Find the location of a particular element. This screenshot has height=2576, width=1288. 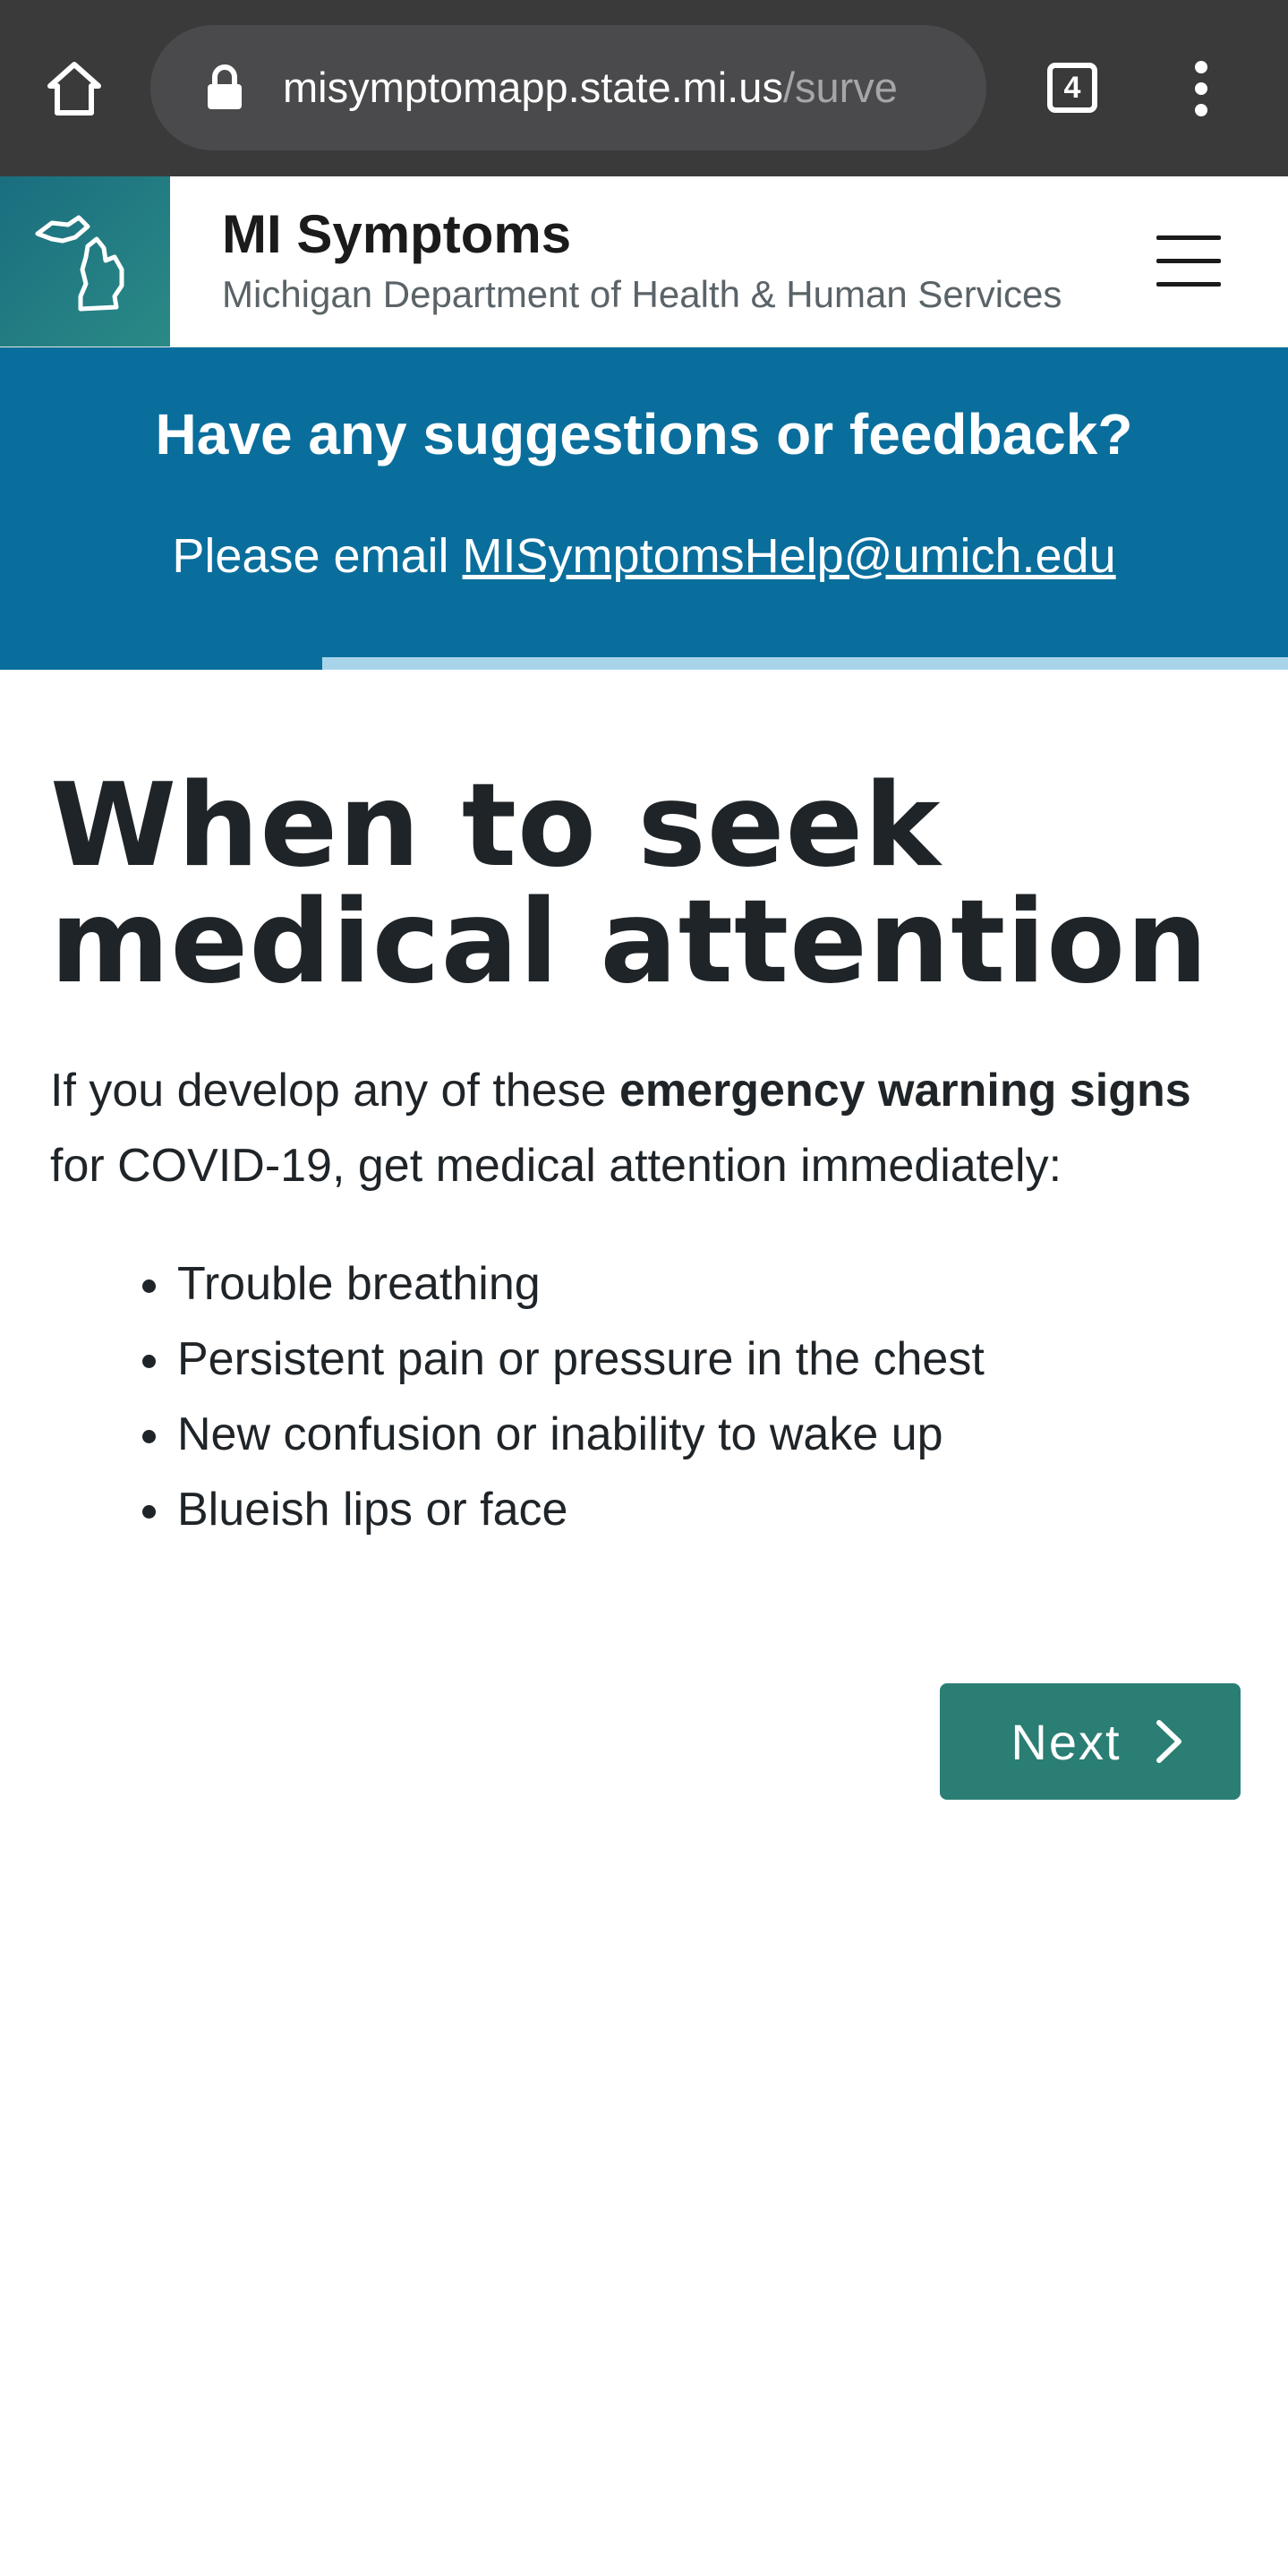

site-logo is located at coordinates (85, 261).